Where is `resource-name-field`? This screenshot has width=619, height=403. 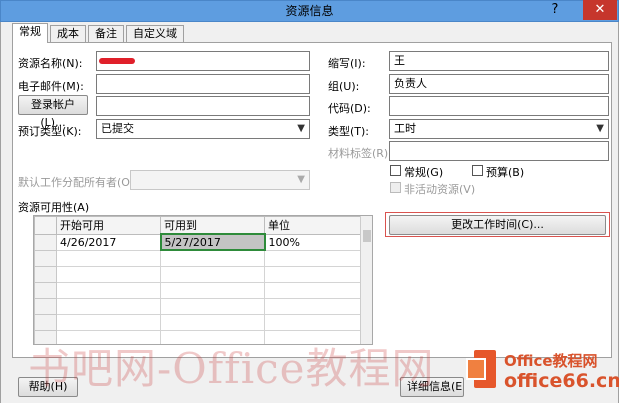 resource-name-field is located at coordinates (203, 61).